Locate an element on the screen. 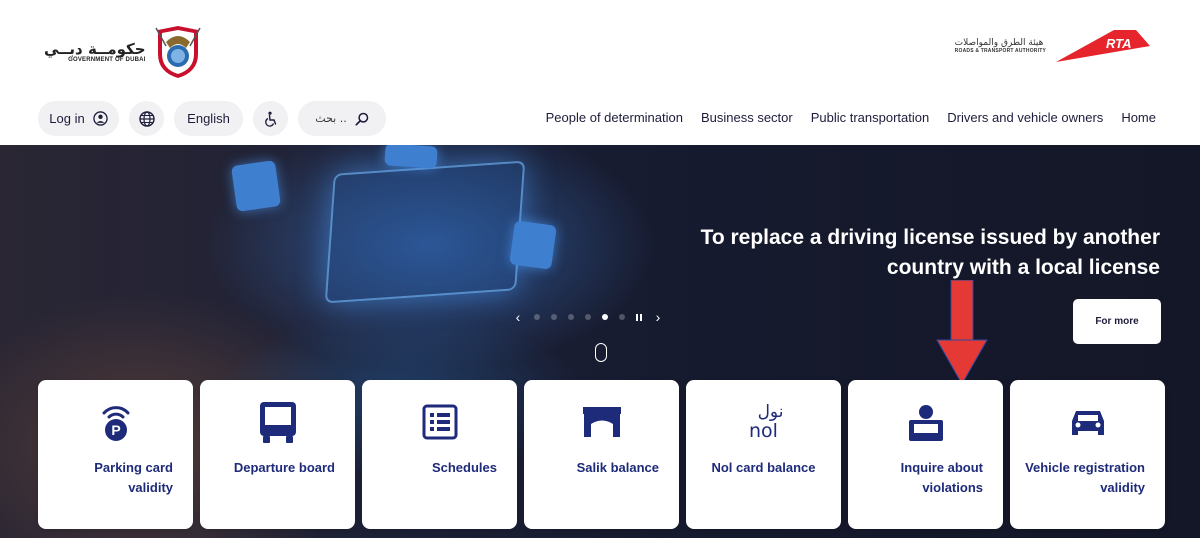 The height and width of the screenshot is (538, 1200). nav-item-people-of-determination: People of determination is located at coordinates (614, 117).